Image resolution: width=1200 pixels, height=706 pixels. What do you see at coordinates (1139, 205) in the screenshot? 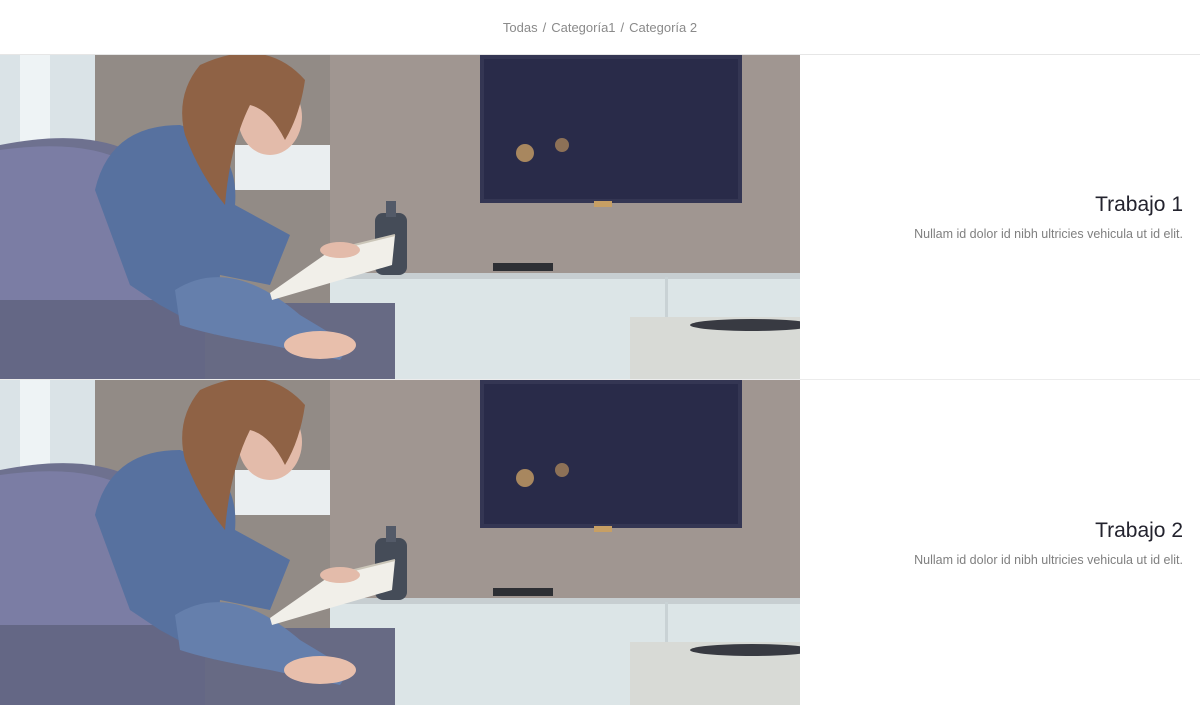
I see `work-title: Trabajo 1` at bounding box center [1139, 205].